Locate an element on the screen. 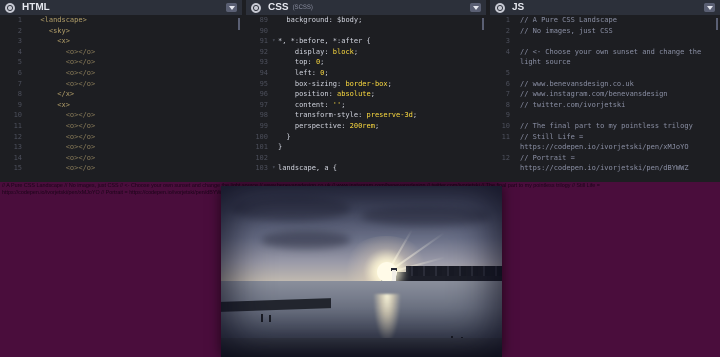 This screenshot has width=720, height=357. code-line: 11 // Still Life = is located at coordinates (605, 137).